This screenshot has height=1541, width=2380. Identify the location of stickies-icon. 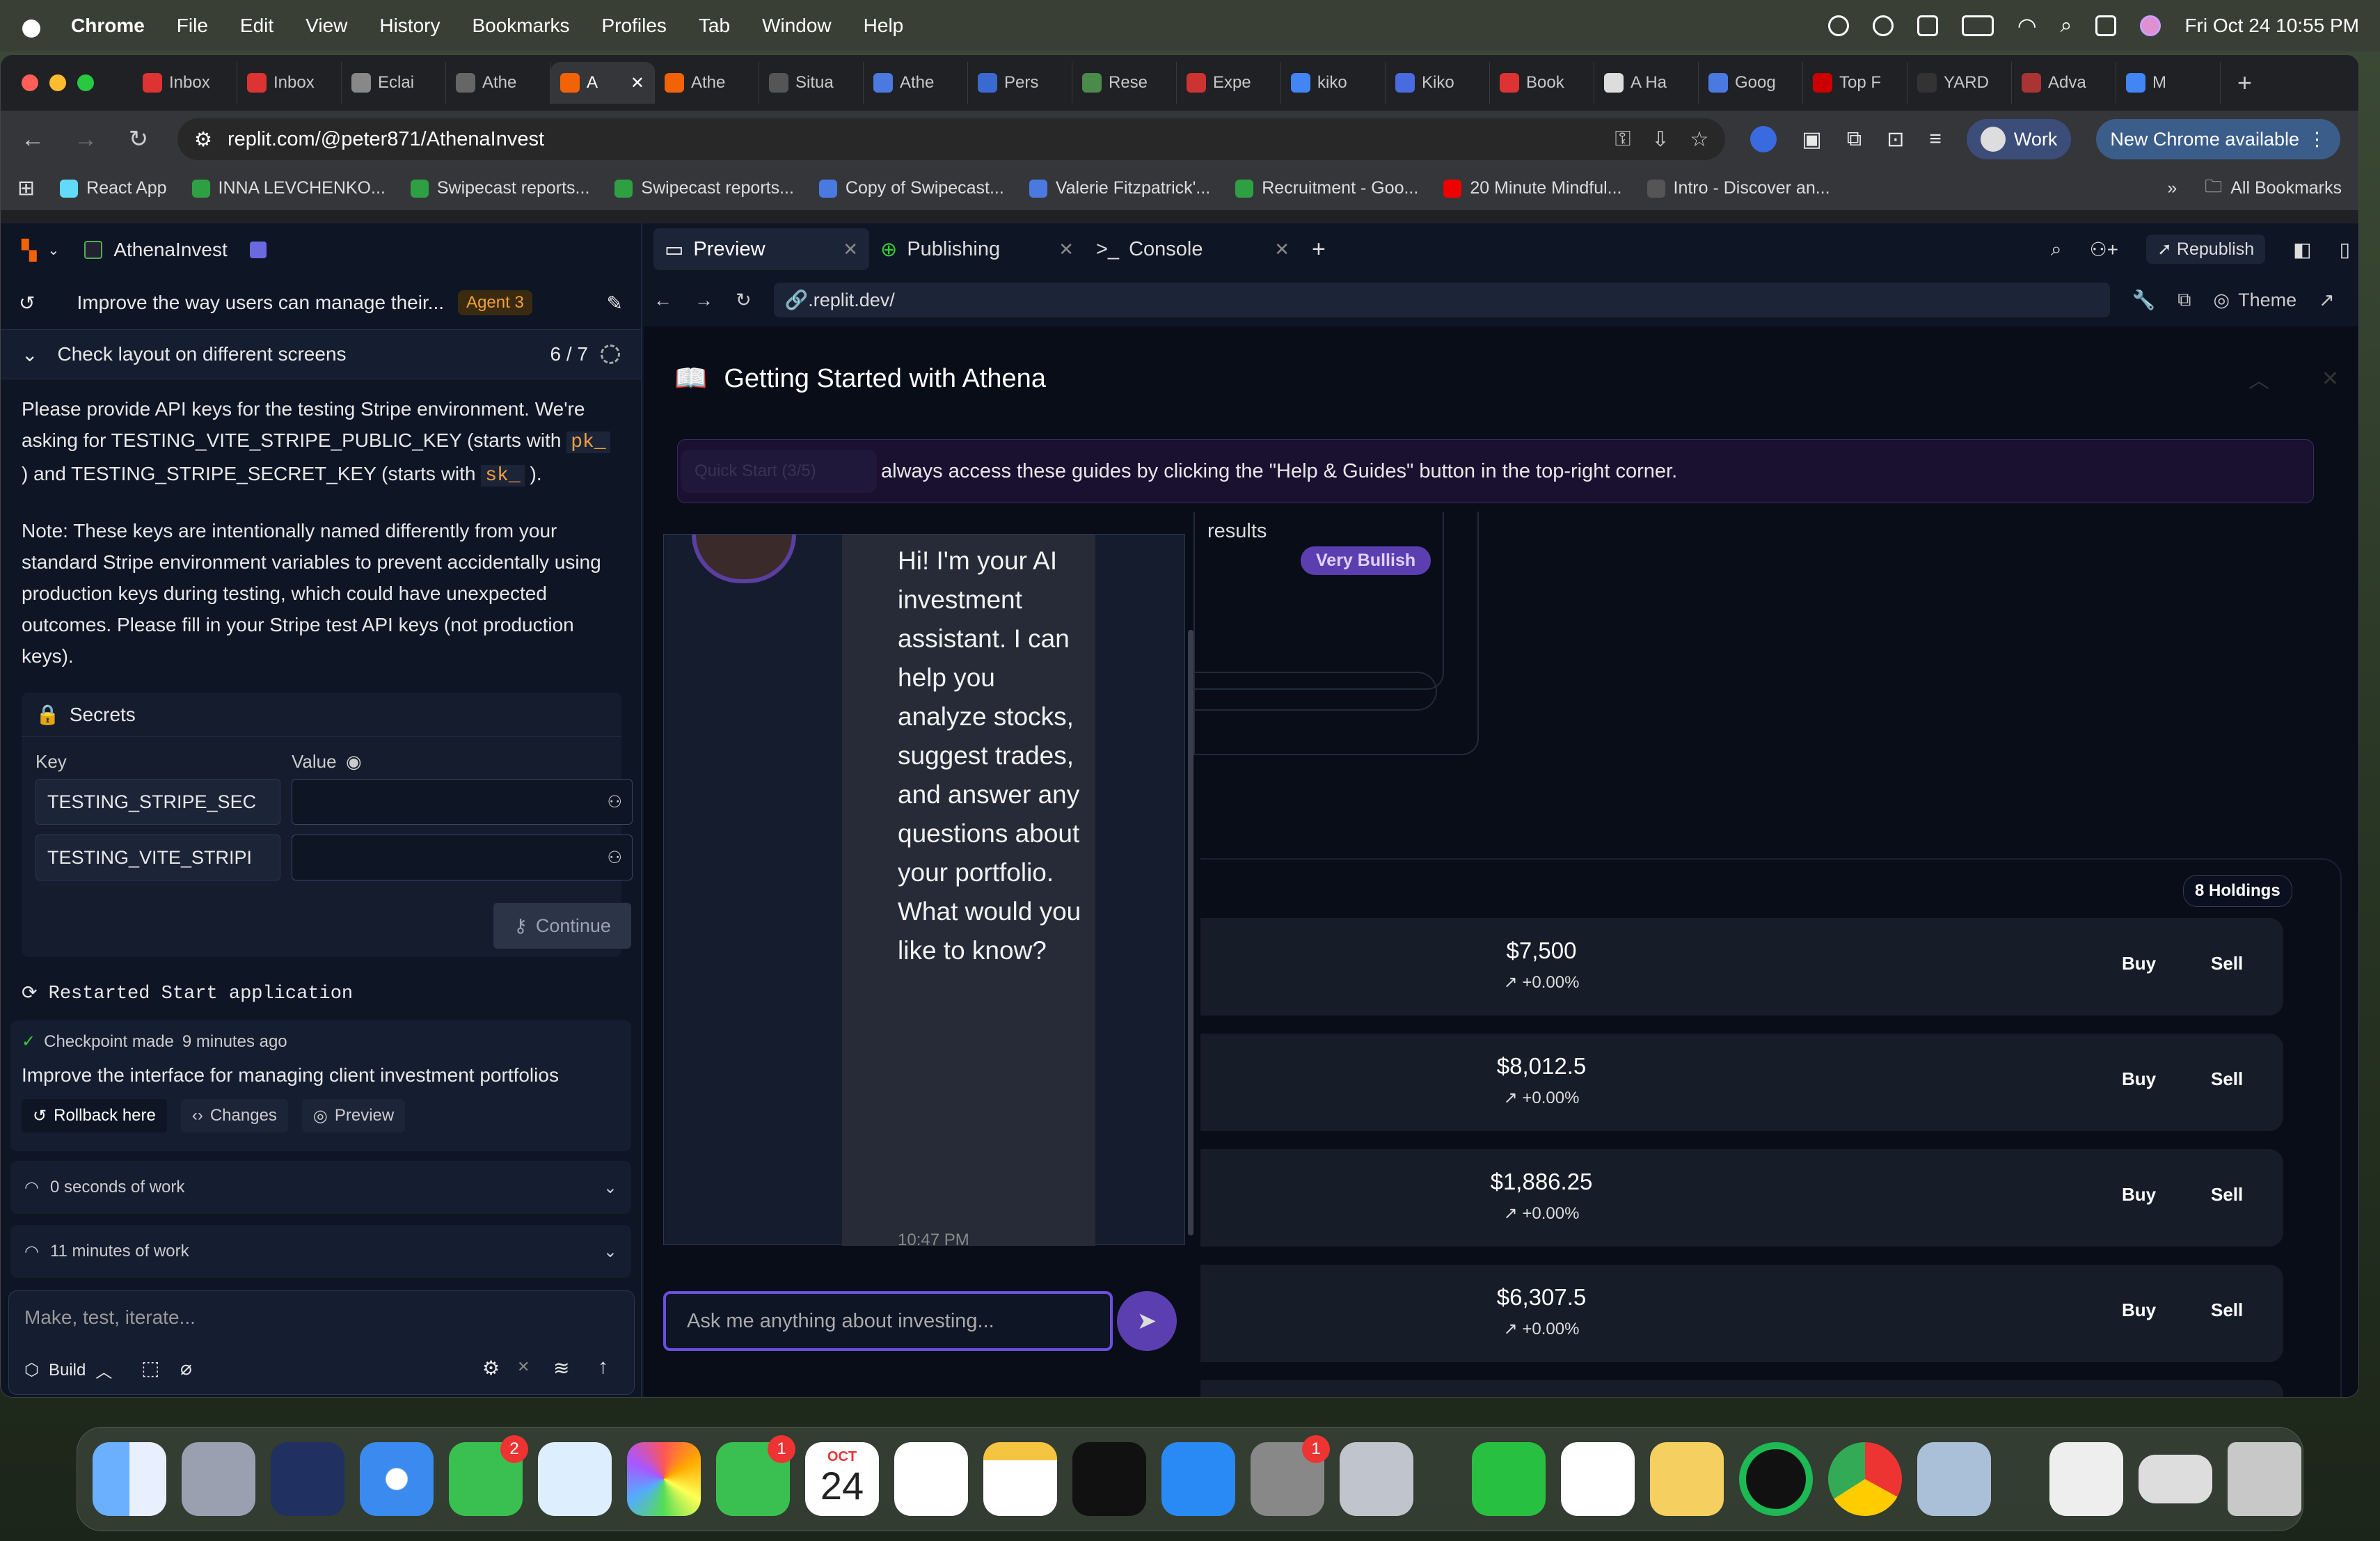
(1687, 1479).